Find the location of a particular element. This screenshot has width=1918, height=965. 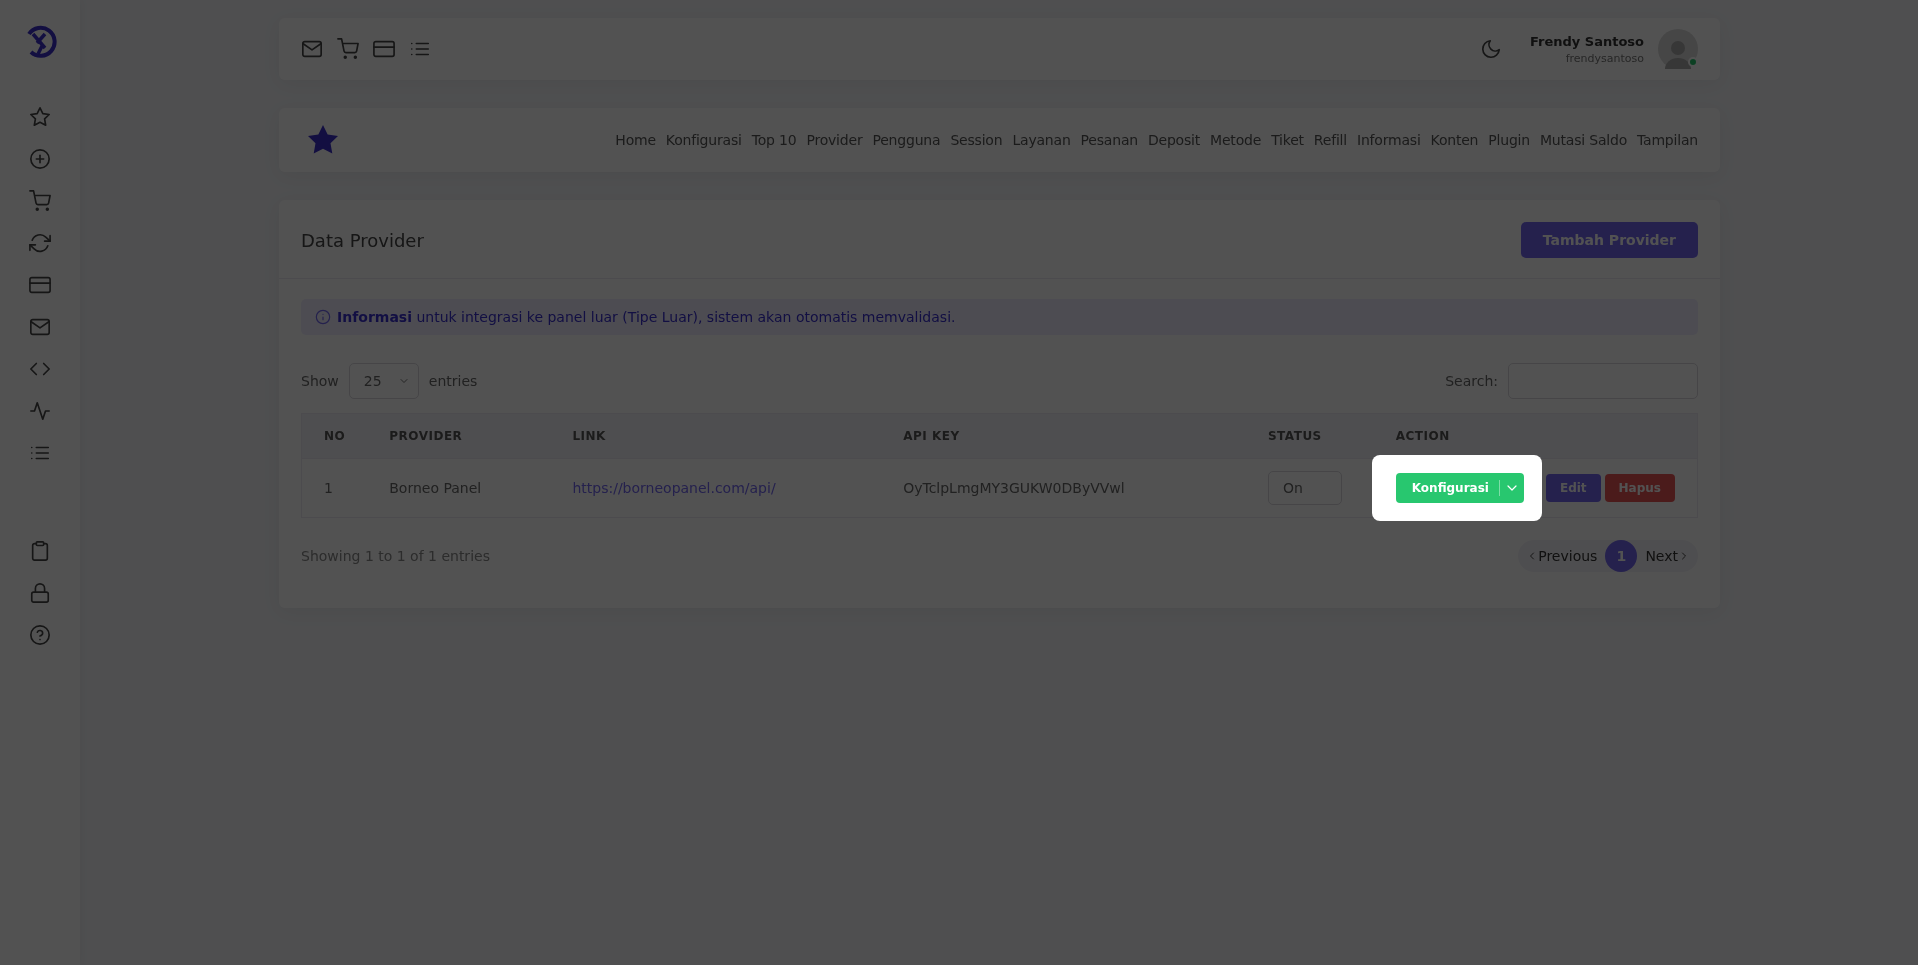

moon-icon is located at coordinates (1490, 49).